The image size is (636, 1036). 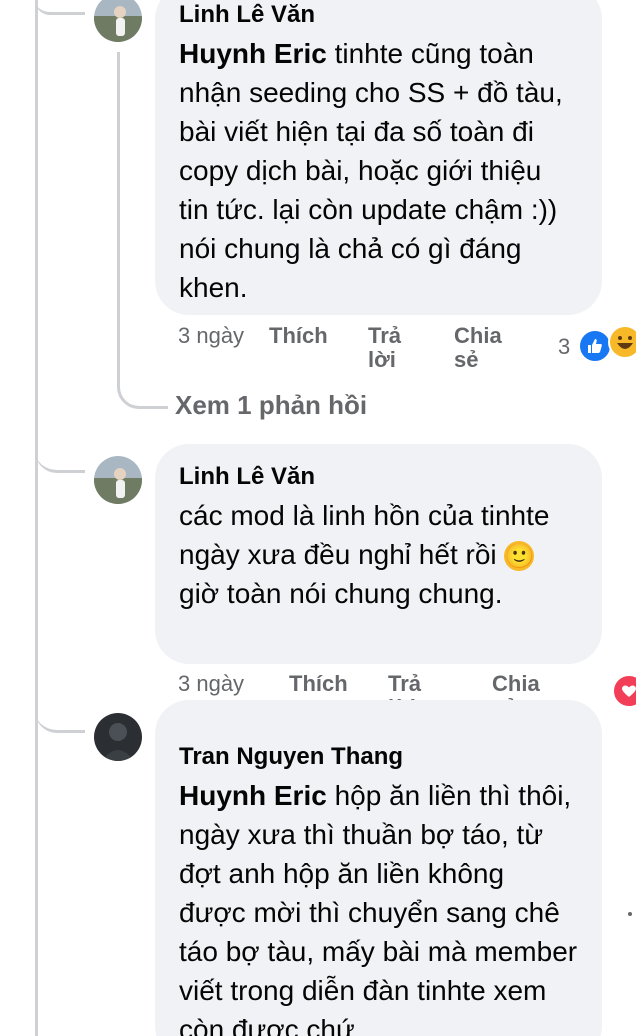 I want to click on comment-actions: 3 ngày Thích Trả lời Chia sẻ, so click(x=388, y=349).